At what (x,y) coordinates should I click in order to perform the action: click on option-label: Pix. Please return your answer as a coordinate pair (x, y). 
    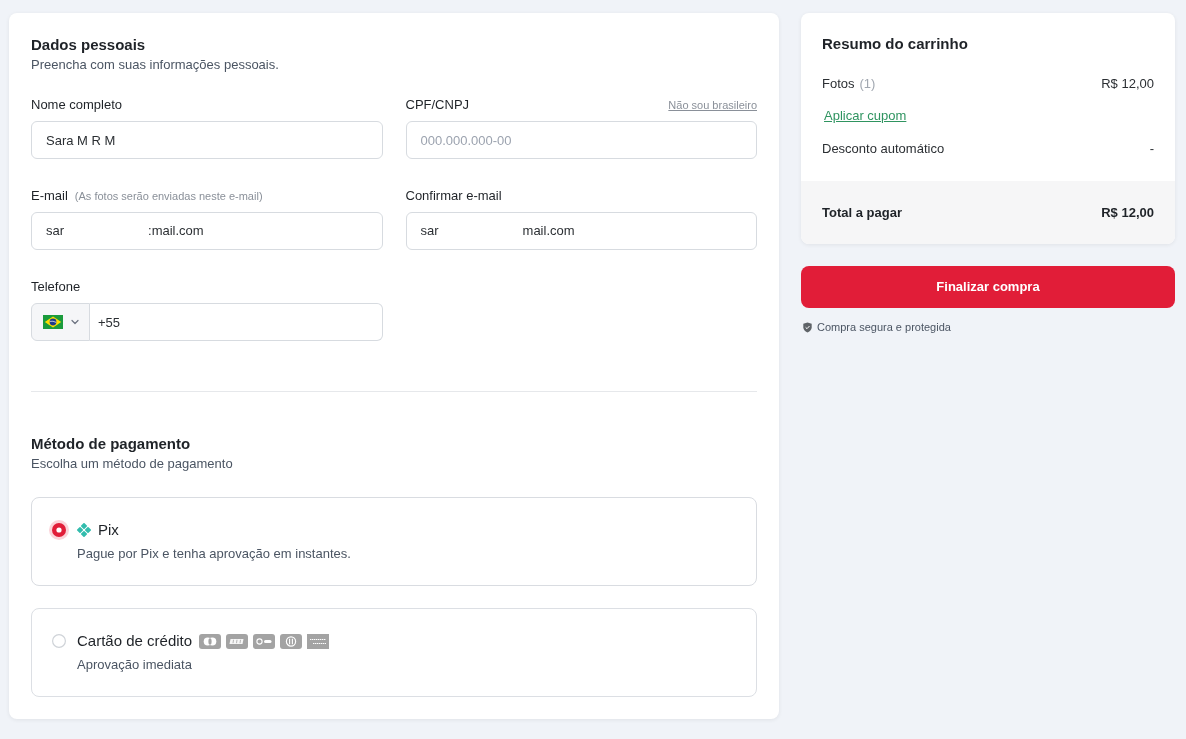
    Looking at the image, I should click on (108, 530).